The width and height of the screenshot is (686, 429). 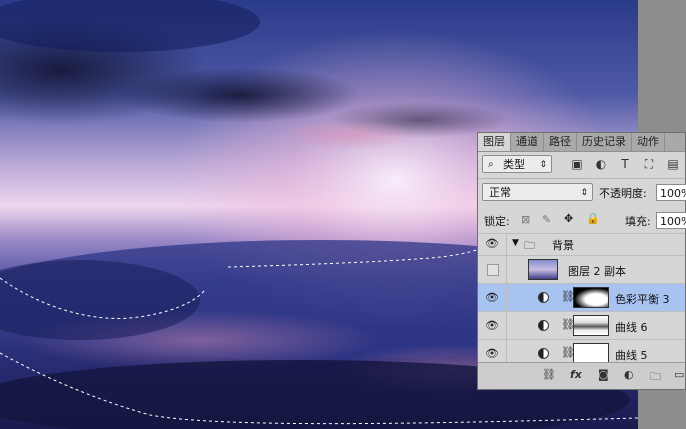 I want to click on pixel-filter-icon: ▣, so click(x=577, y=164).